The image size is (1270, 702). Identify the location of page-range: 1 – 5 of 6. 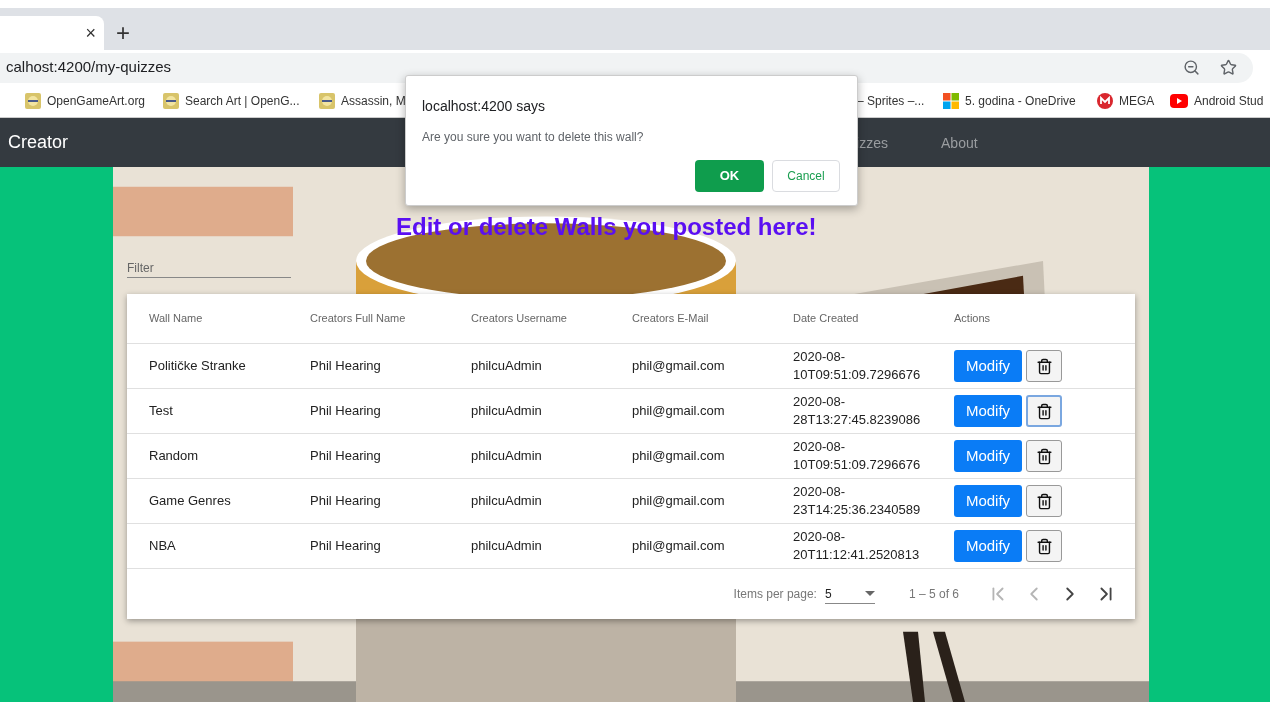
(933, 594).